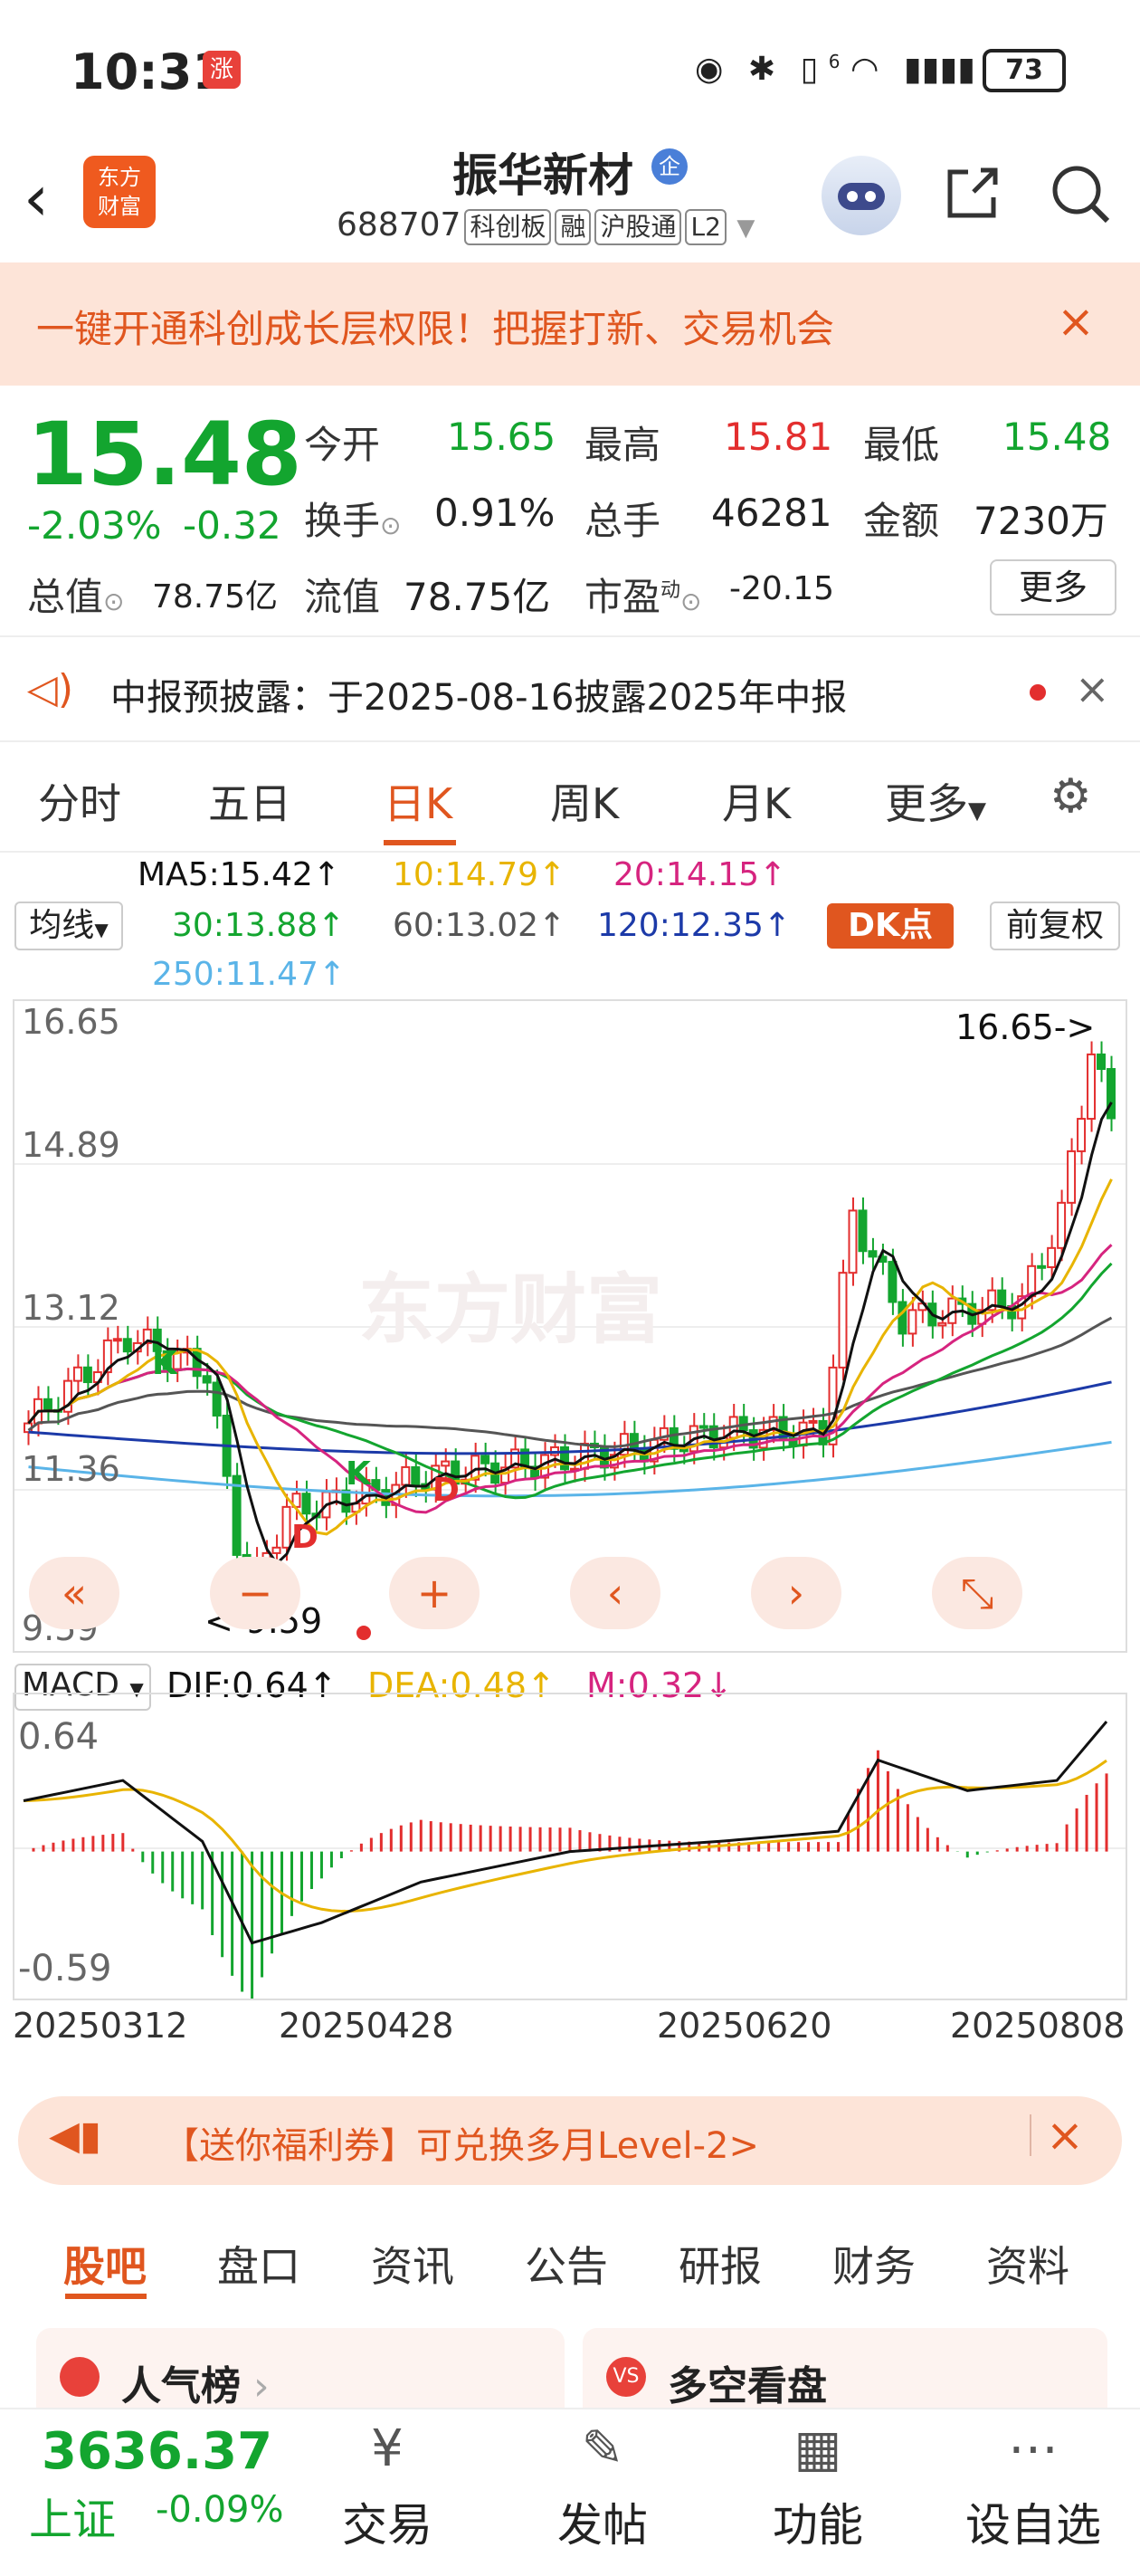 This screenshot has height=2576, width=1140. What do you see at coordinates (936, 801) in the screenshot?
I see `tab-more: 更多▼` at bounding box center [936, 801].